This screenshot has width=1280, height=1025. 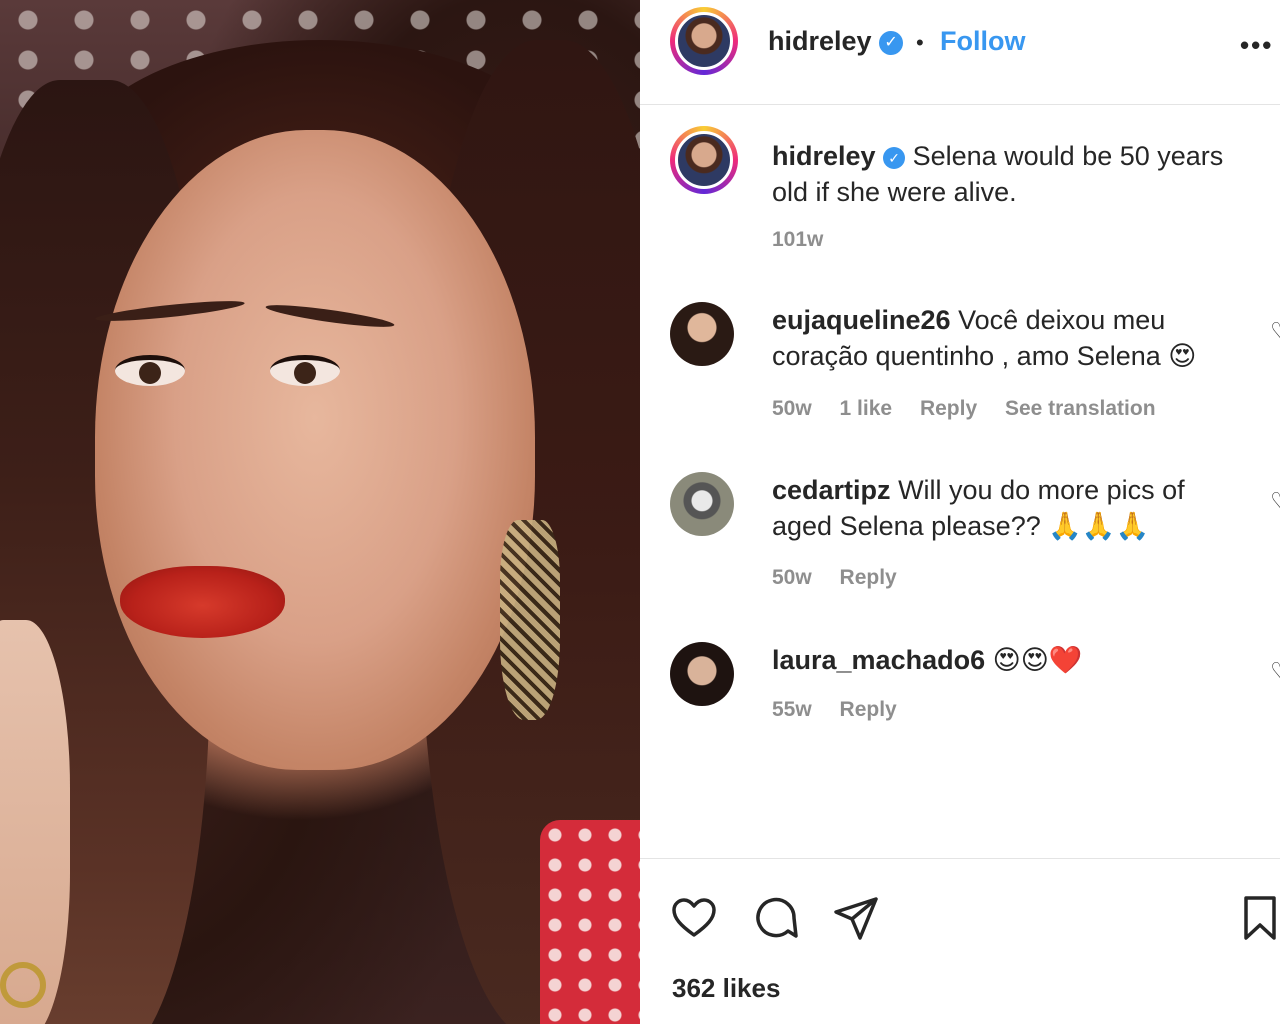 I want to click on photo-earring, so click(x=530, y=620).